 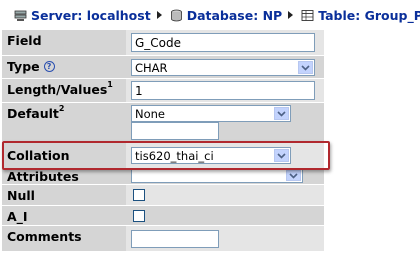 I want to click on breadcrumb-server: Server: localhost, so click(x=82, y=15).